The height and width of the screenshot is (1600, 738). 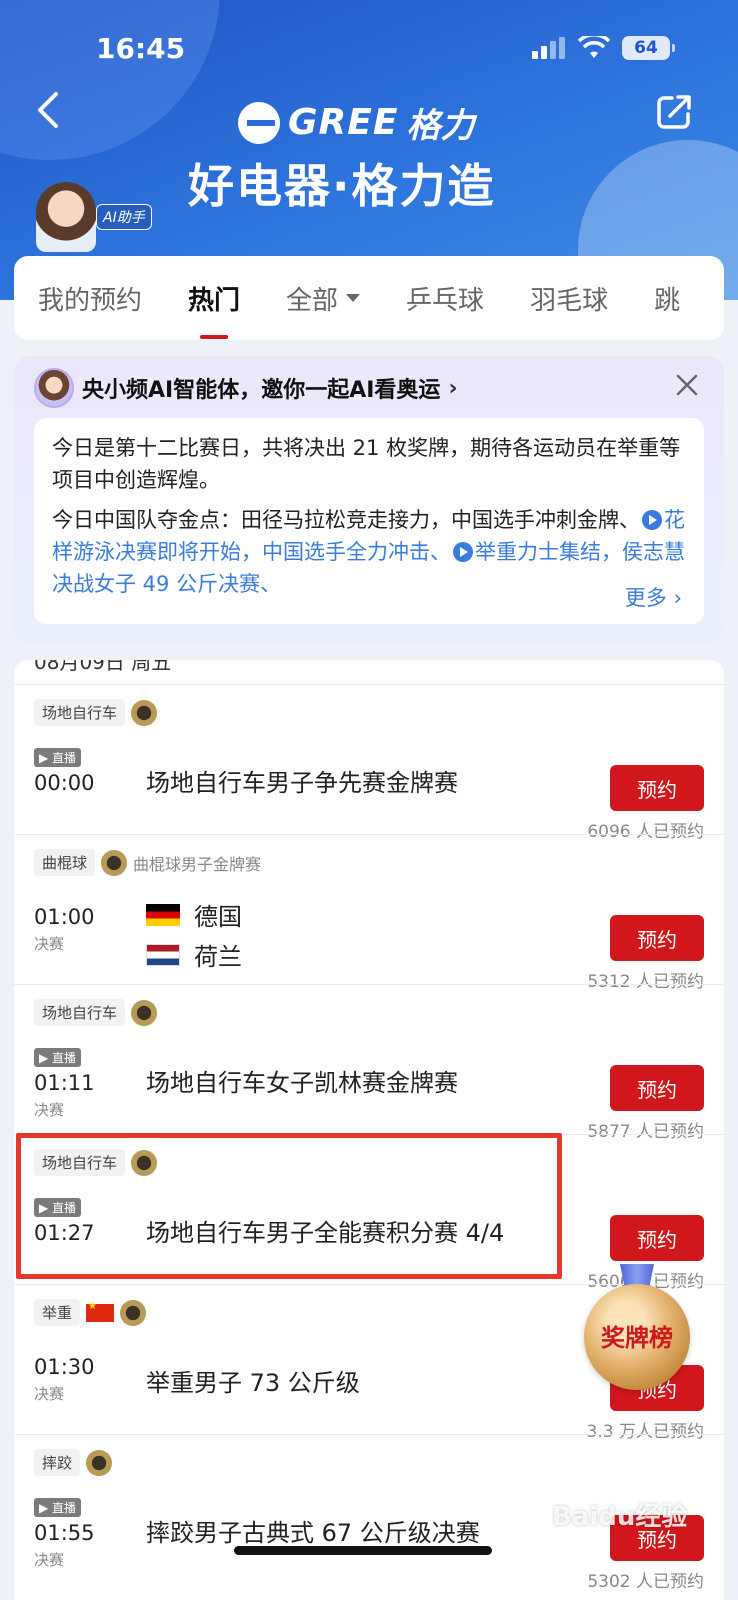 I want to click on wifi-icon, so click(x=594, y=47).